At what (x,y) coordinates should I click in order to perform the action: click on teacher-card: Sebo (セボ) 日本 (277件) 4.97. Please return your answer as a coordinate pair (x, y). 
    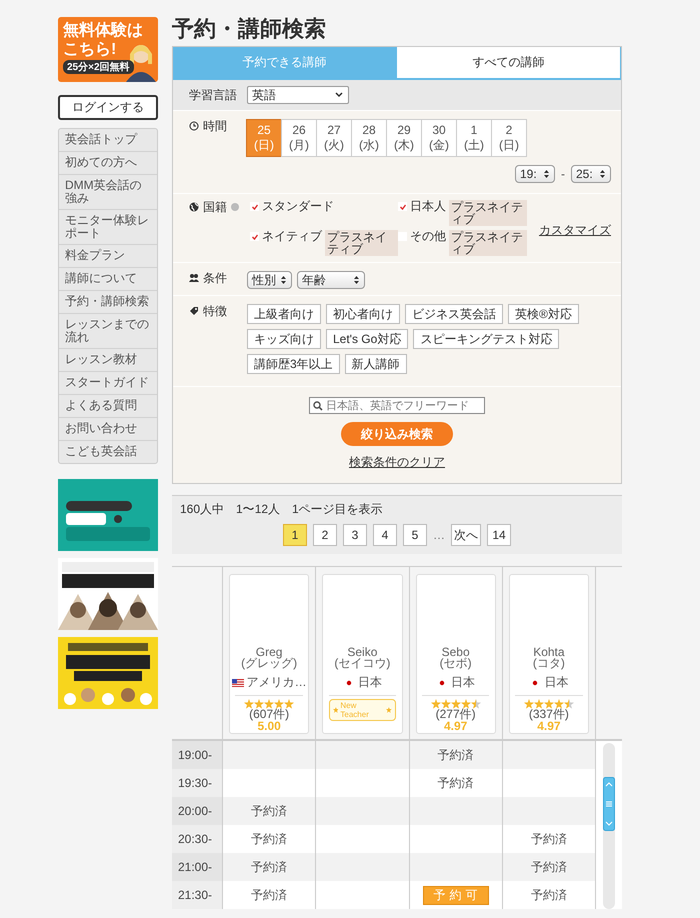
    Looking at the image, I should click on (456, 654).